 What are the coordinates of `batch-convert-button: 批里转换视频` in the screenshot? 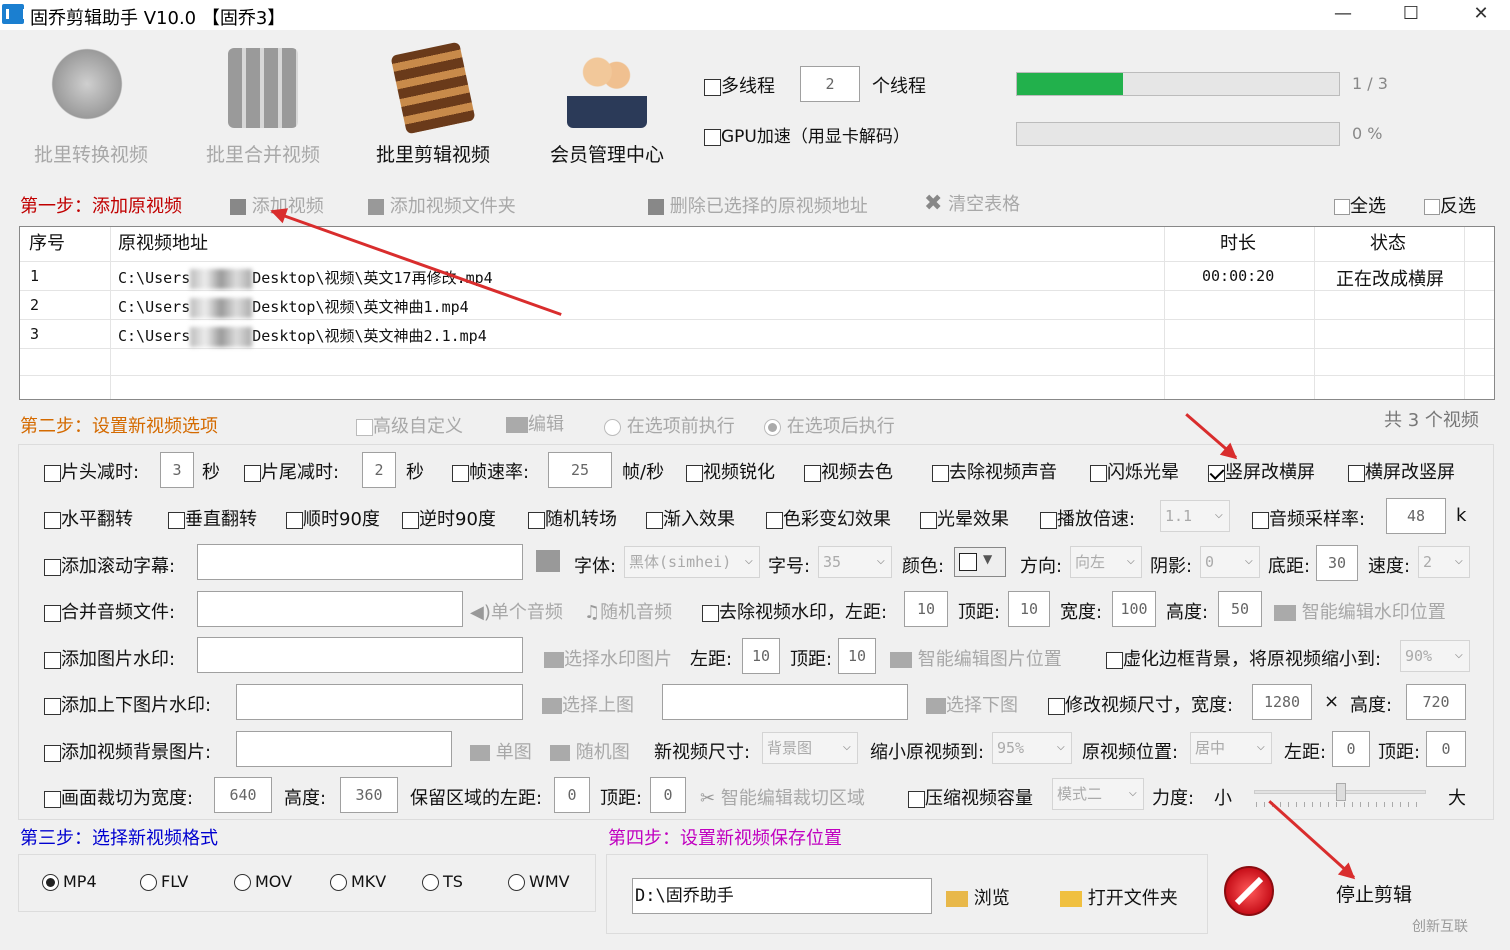 It's located at (91, 103).